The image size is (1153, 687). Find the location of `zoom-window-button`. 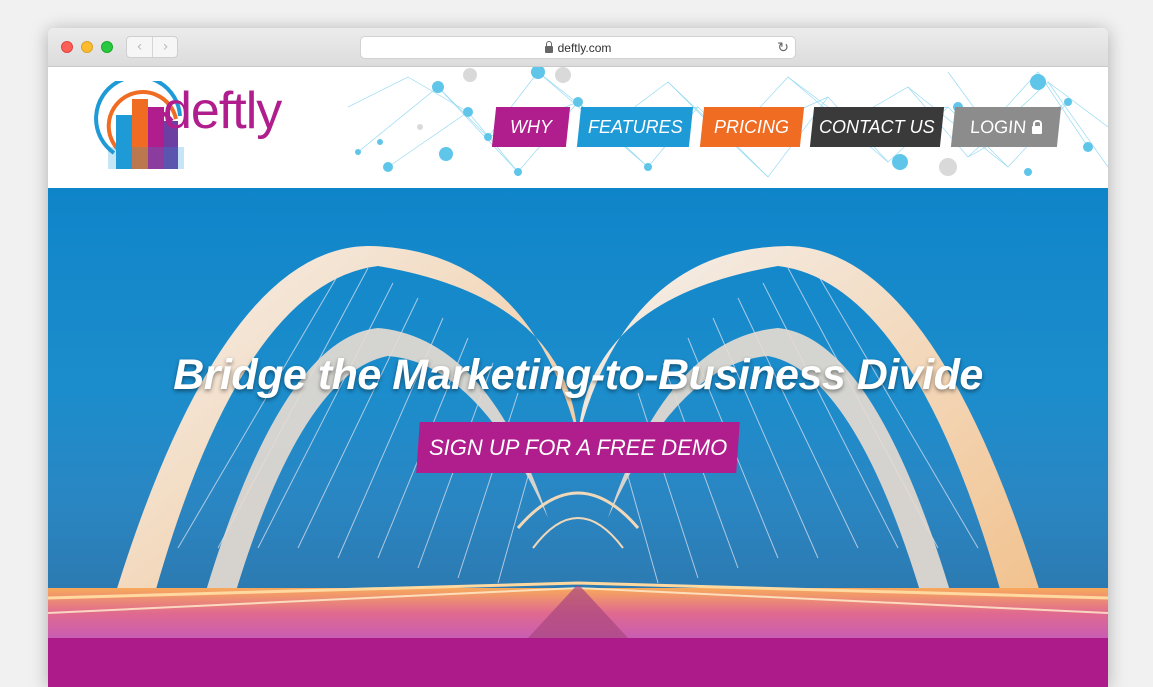

zoom-window-button is located at coordinates (107, 47).